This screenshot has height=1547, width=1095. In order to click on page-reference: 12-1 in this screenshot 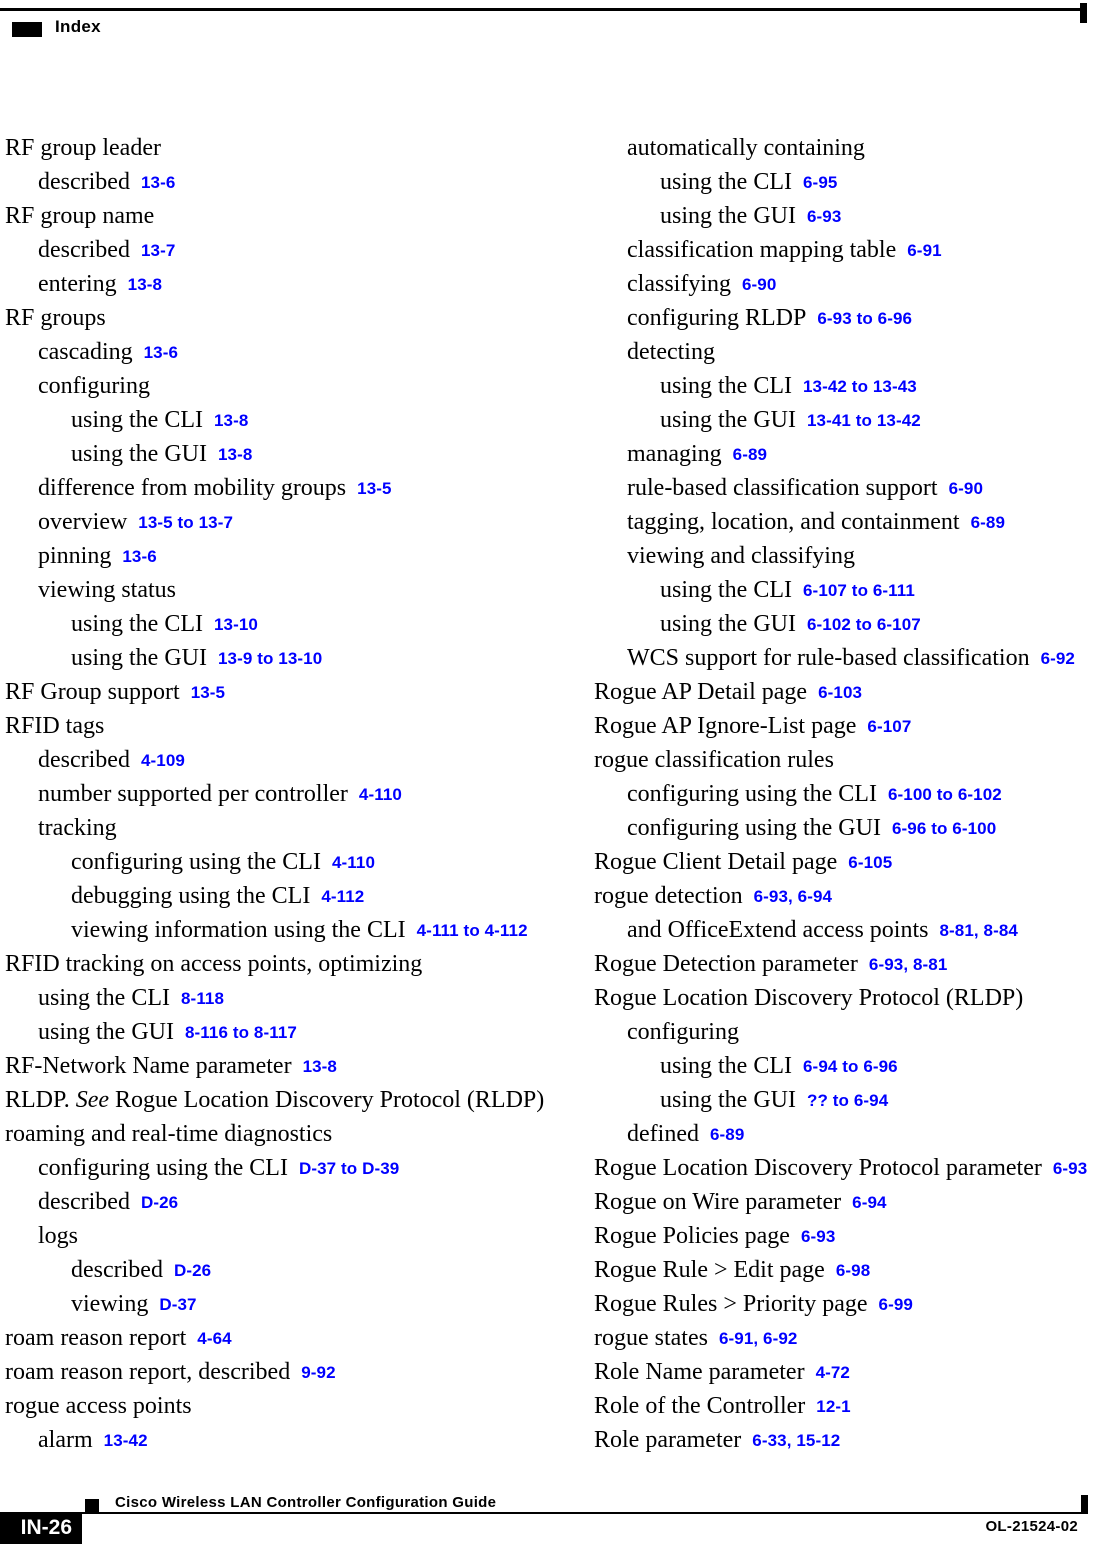, I will do `click(833, 1406)`.